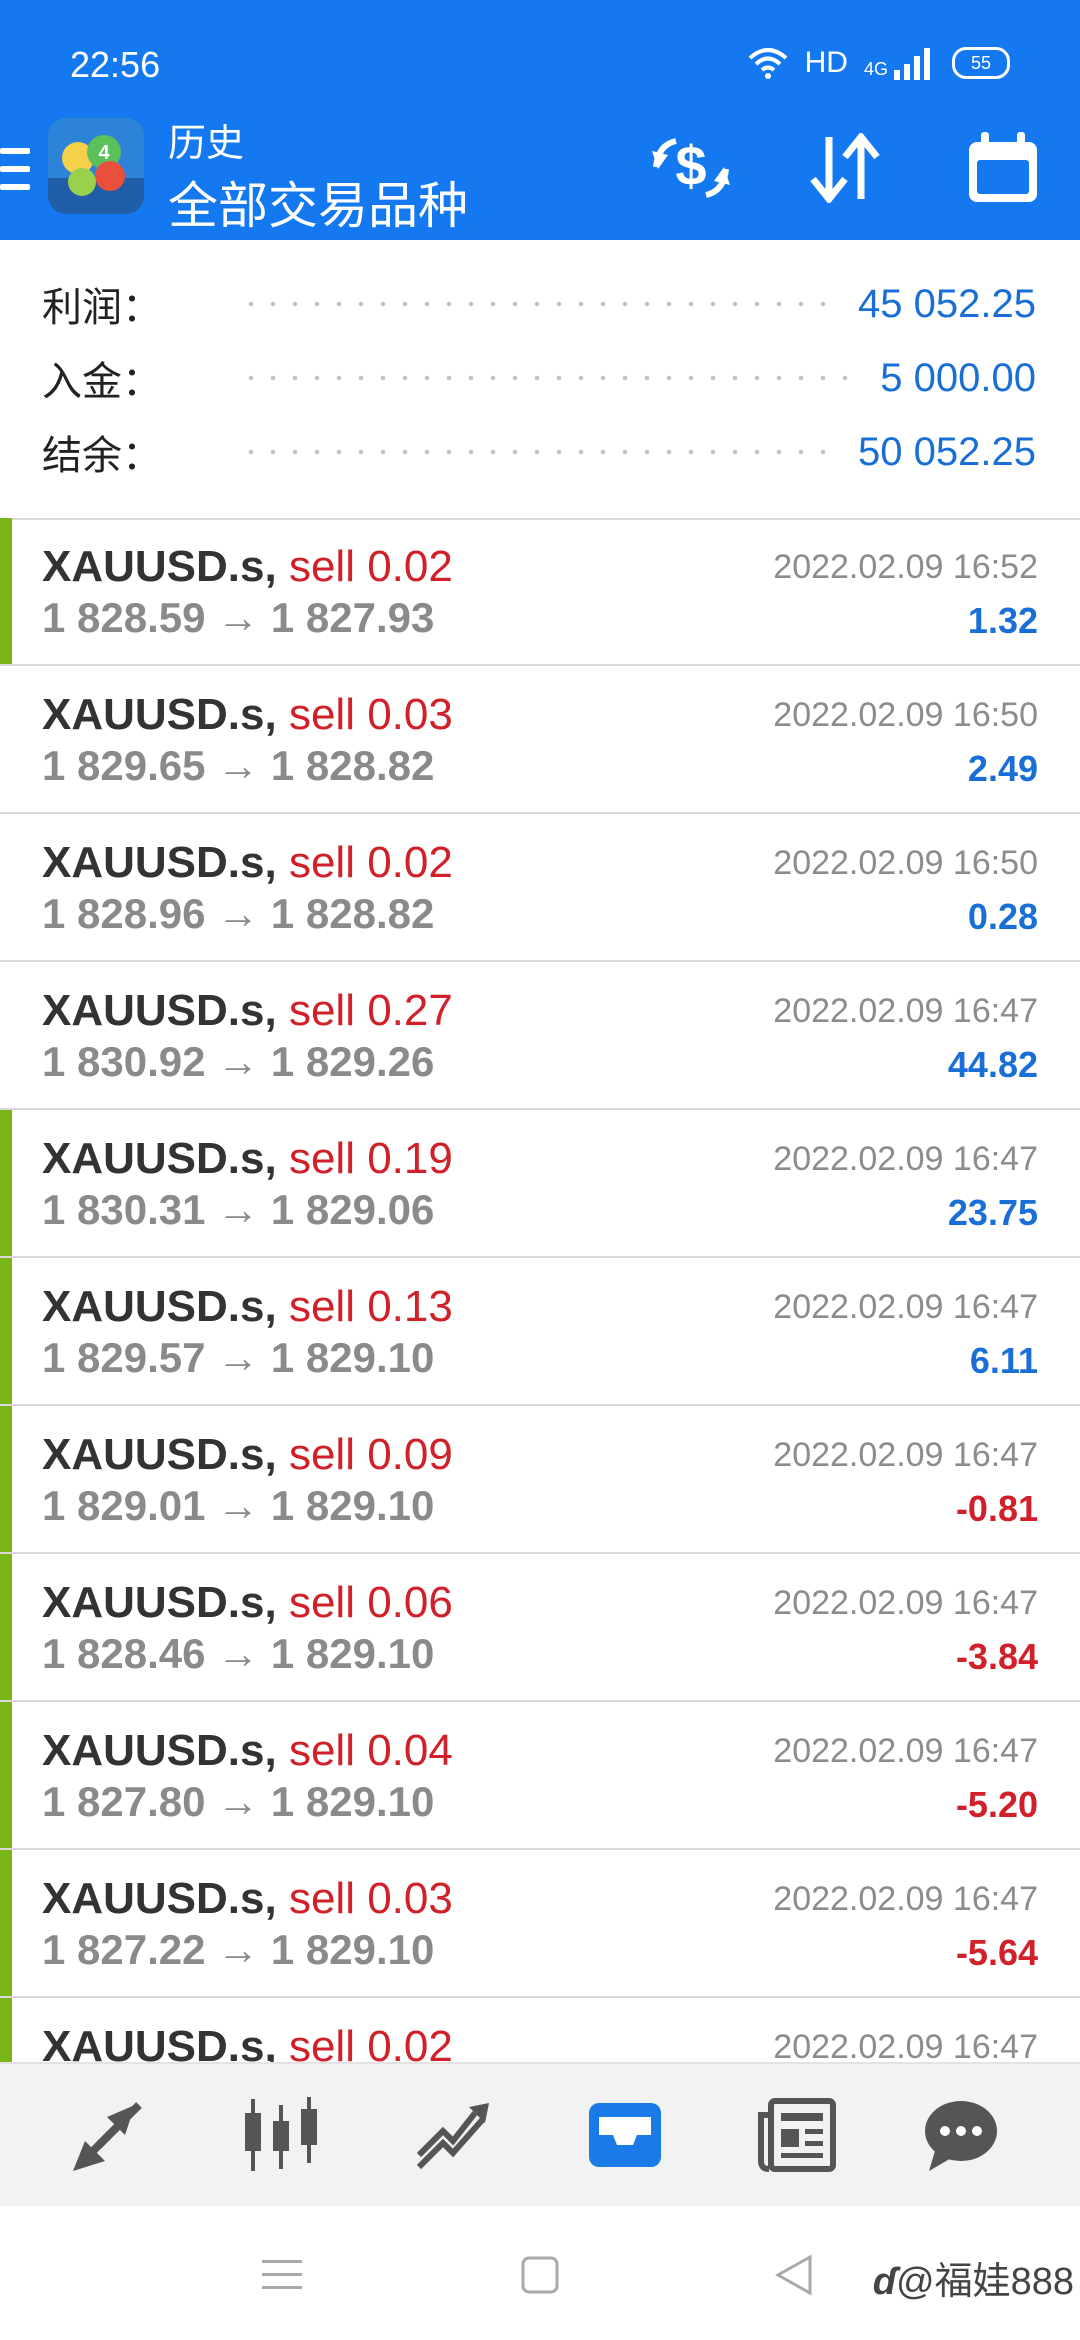 The width and height of the screenshot is (1080, 2340). I want to click on nav-news, so click(797, 2135).